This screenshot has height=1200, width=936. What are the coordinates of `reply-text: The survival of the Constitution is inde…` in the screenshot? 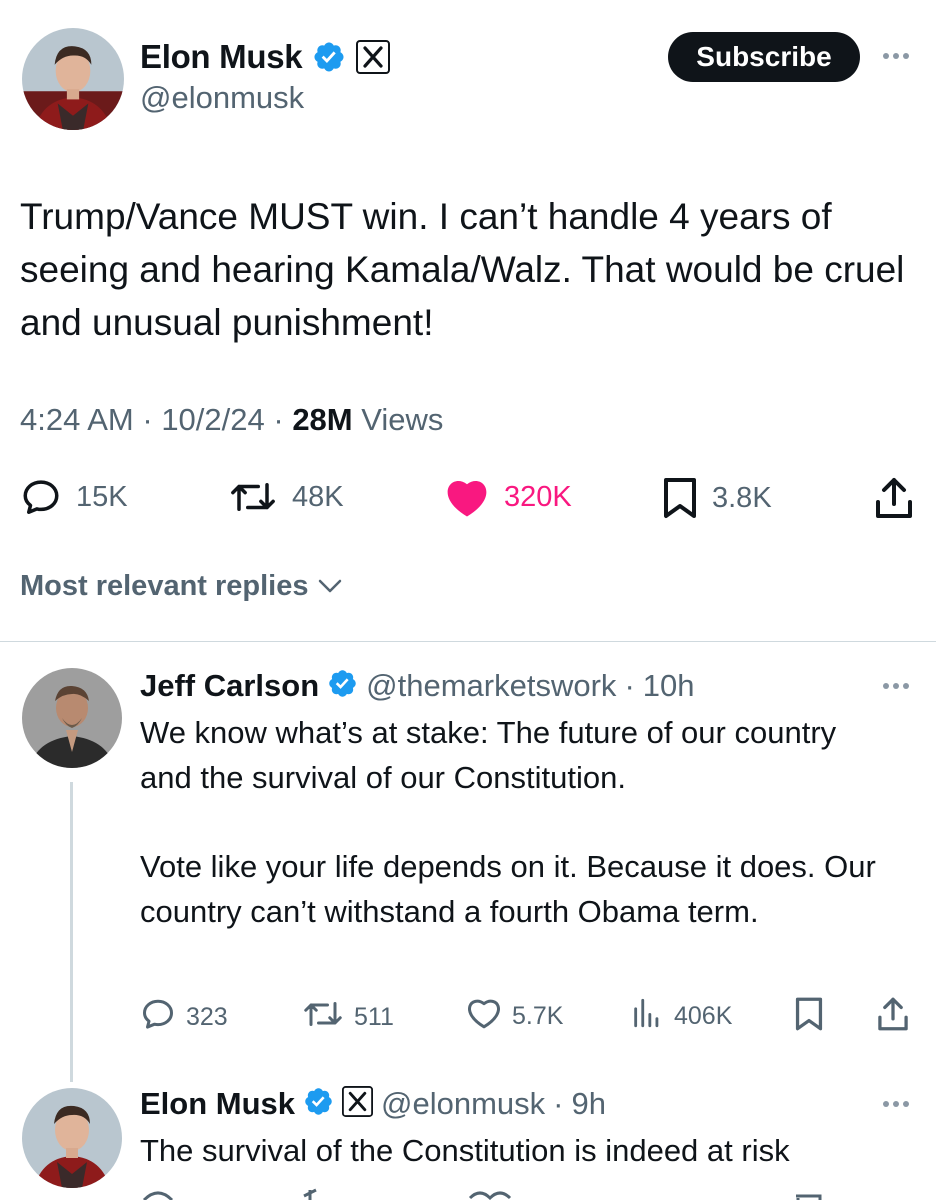 It's located at (465, 1150).